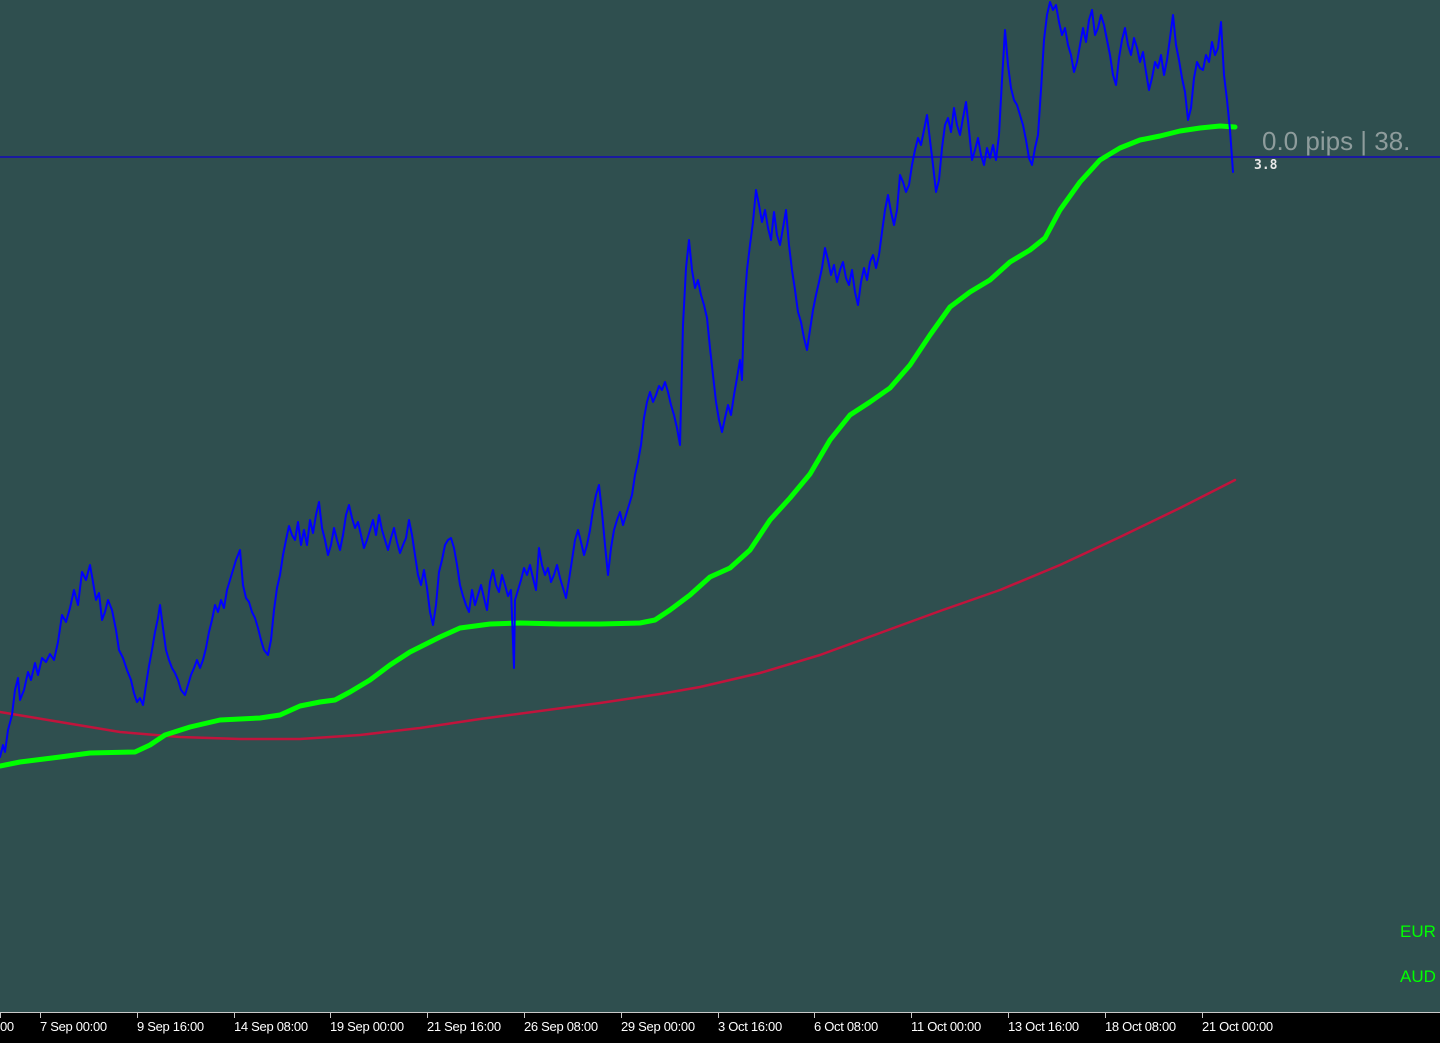  What do you see at coordinates (73, 1026) in the screenshot?
I see `x-tick-label: 7 Sep 00:00` at bounding box center [73, 1026].